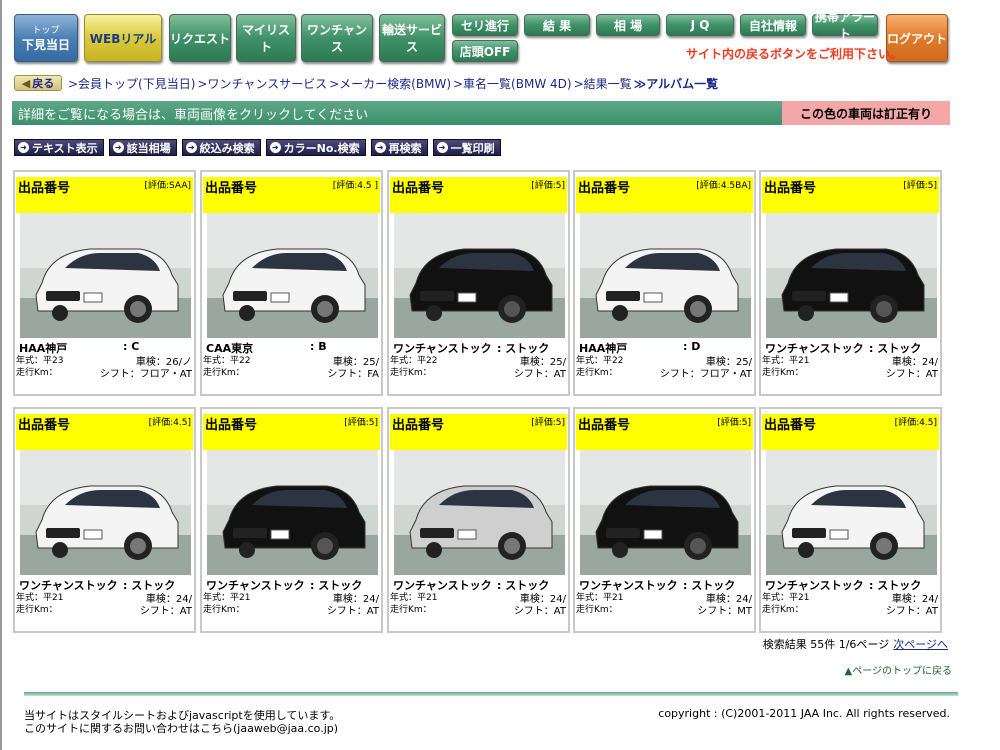  What do you see at coordinates (318, 346) in the screenshot?
I see `evaluation-letter: : B` at bounding box center [318, 346].